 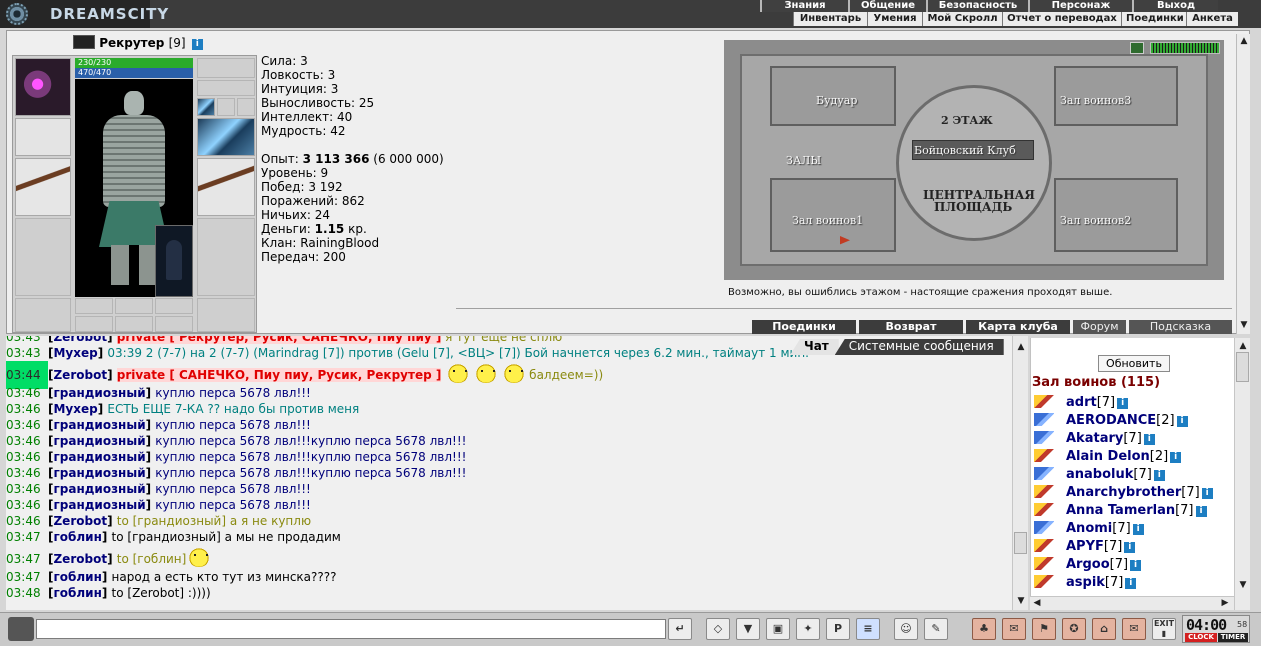 What do you see at coordinates (174, 261) in the screenshot?
I see `pet-image` at bounding box center [174, 261].